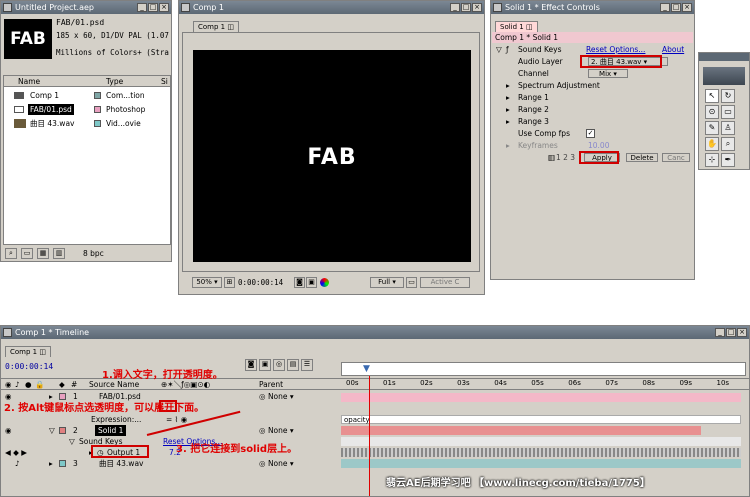  What do you see at coordinates (27, 253) in the screenshot?
I see `folder-icon: ▭` at bounding box center [27, 253].